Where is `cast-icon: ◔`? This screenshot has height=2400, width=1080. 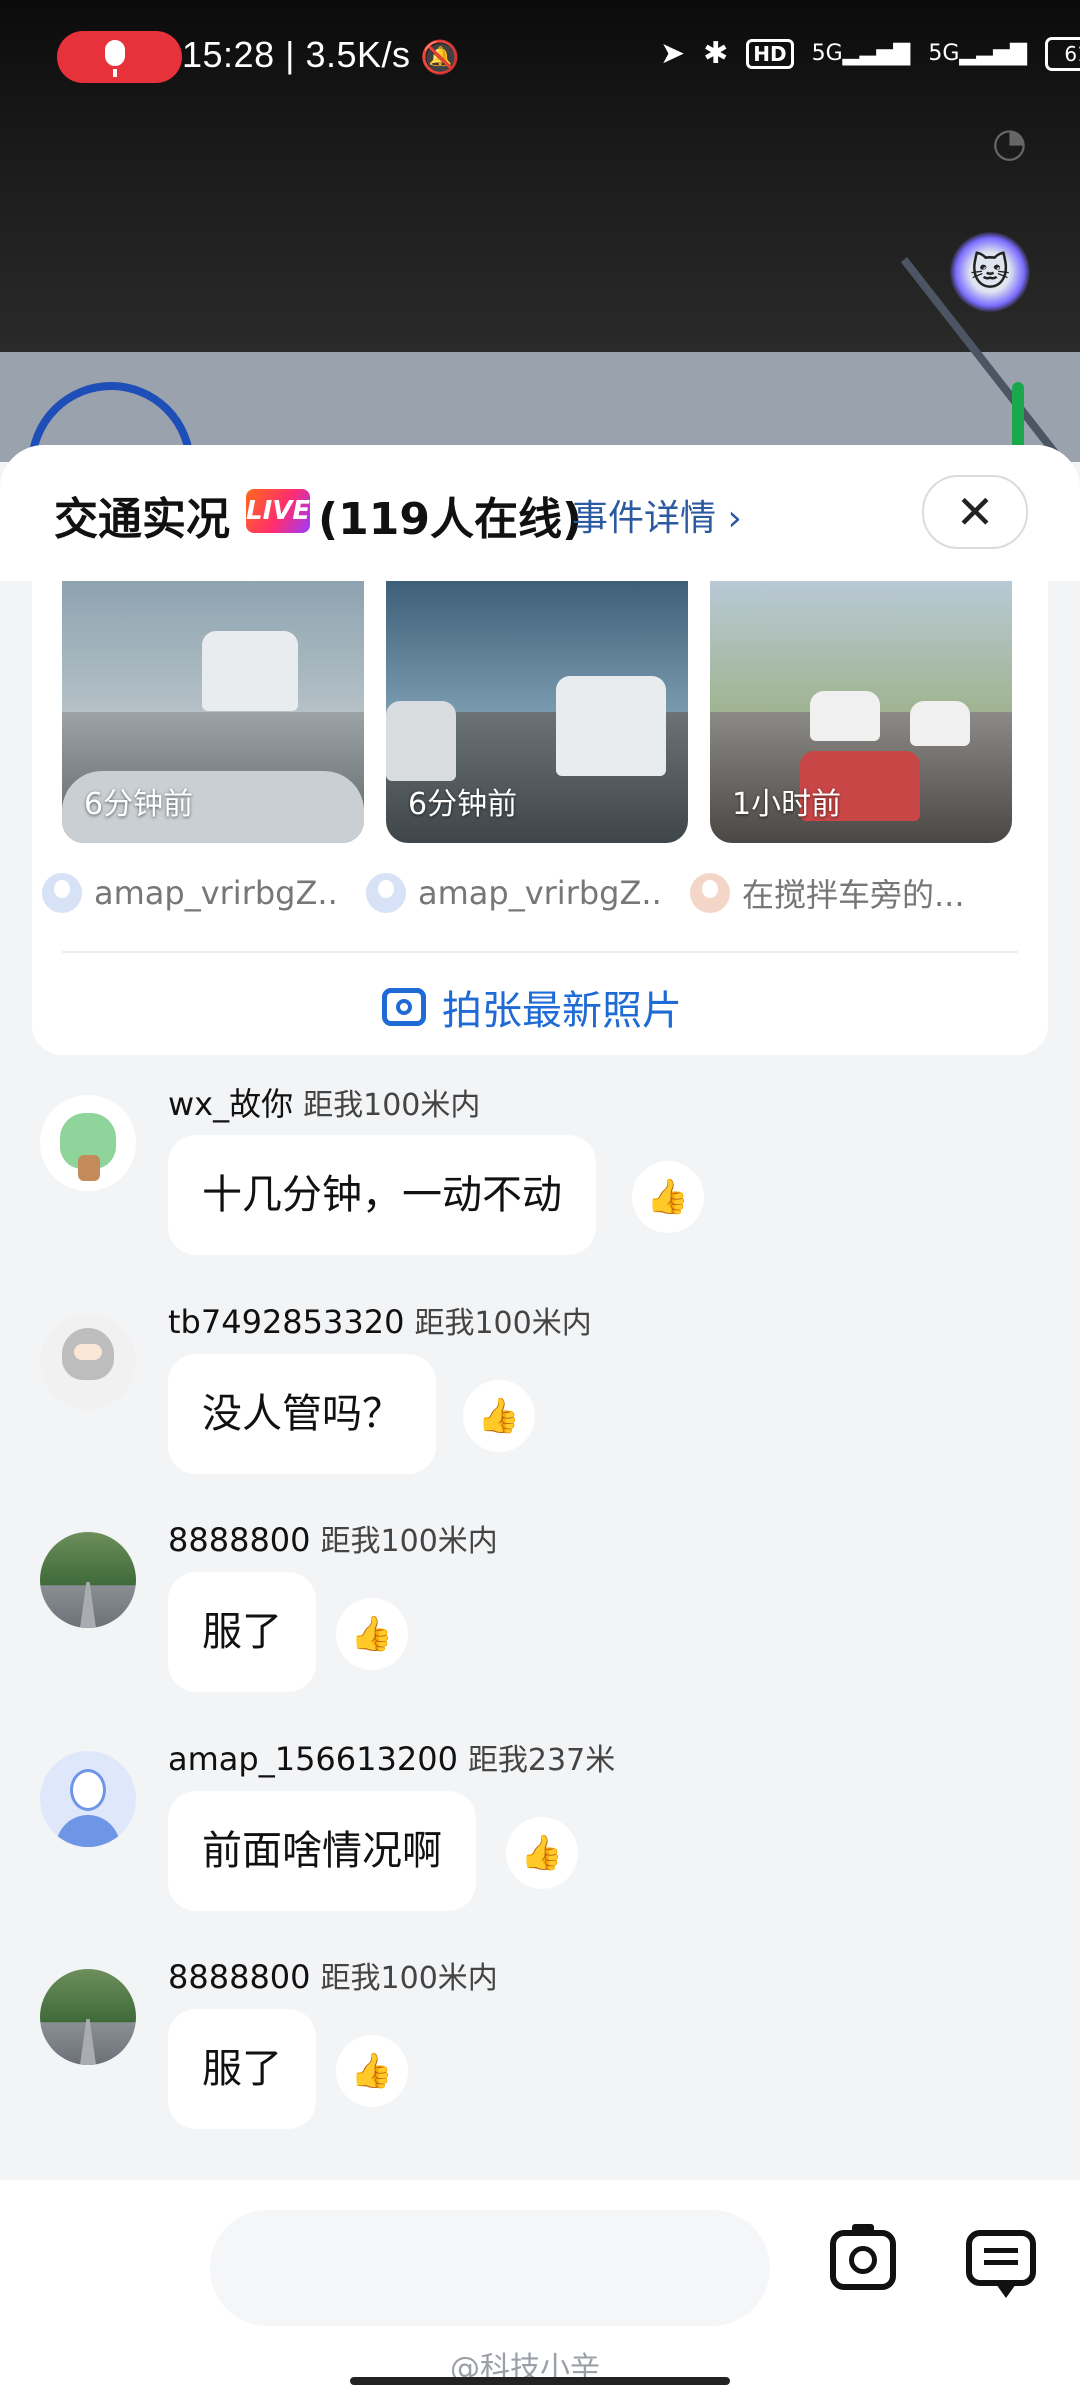 cast-icon: ◔ is located at coordinates (1009, 143).